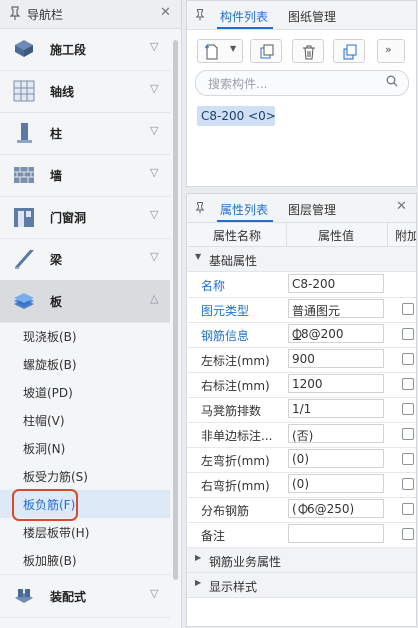 This screenshot has width=418, height=628. I want to click on nav-title: 导航栏, so click(45, 15).